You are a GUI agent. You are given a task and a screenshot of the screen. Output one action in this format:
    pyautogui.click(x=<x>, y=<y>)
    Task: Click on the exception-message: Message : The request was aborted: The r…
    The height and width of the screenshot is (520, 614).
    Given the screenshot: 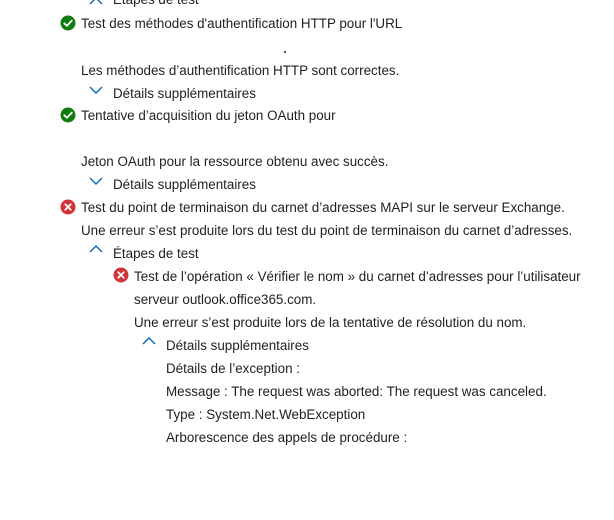 What is the action you would take?
    pyautogui.click(x=356, y=391)
    